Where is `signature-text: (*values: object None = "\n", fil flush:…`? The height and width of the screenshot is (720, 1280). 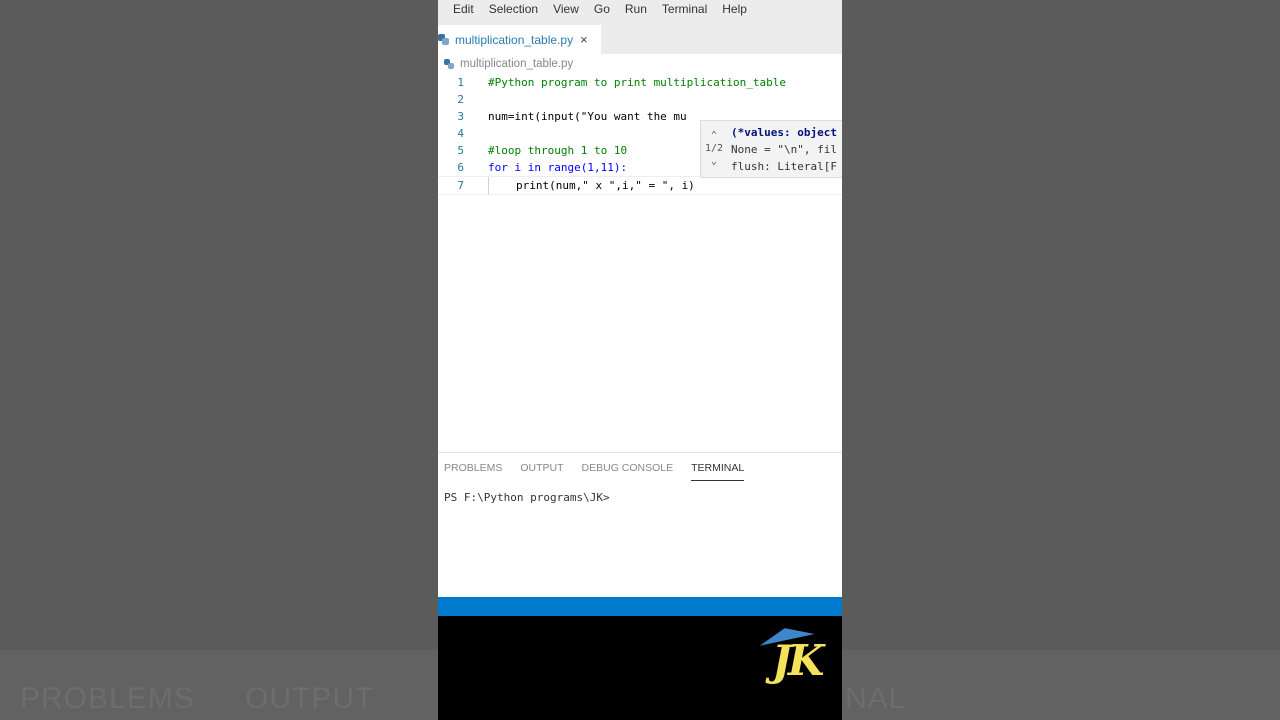 signature-text: (*values: object None = "\n", fil flush:… is located at coordinates (784, 149).